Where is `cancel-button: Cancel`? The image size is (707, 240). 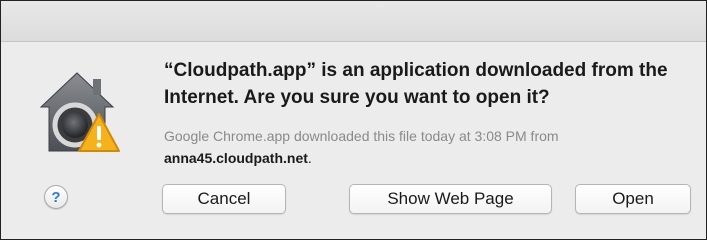 cancel-button: Cancel is located at coordinates (224, 199).